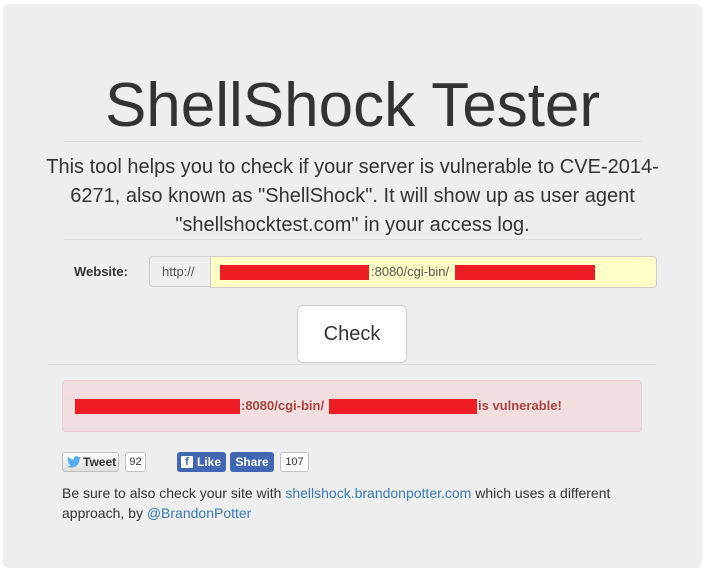 The width and height of the screenshot is (705, 573). What do you see at coordinates (101, 271) in the screenshot?
I see `website-label: Website:` at bounding box center [101, 271].